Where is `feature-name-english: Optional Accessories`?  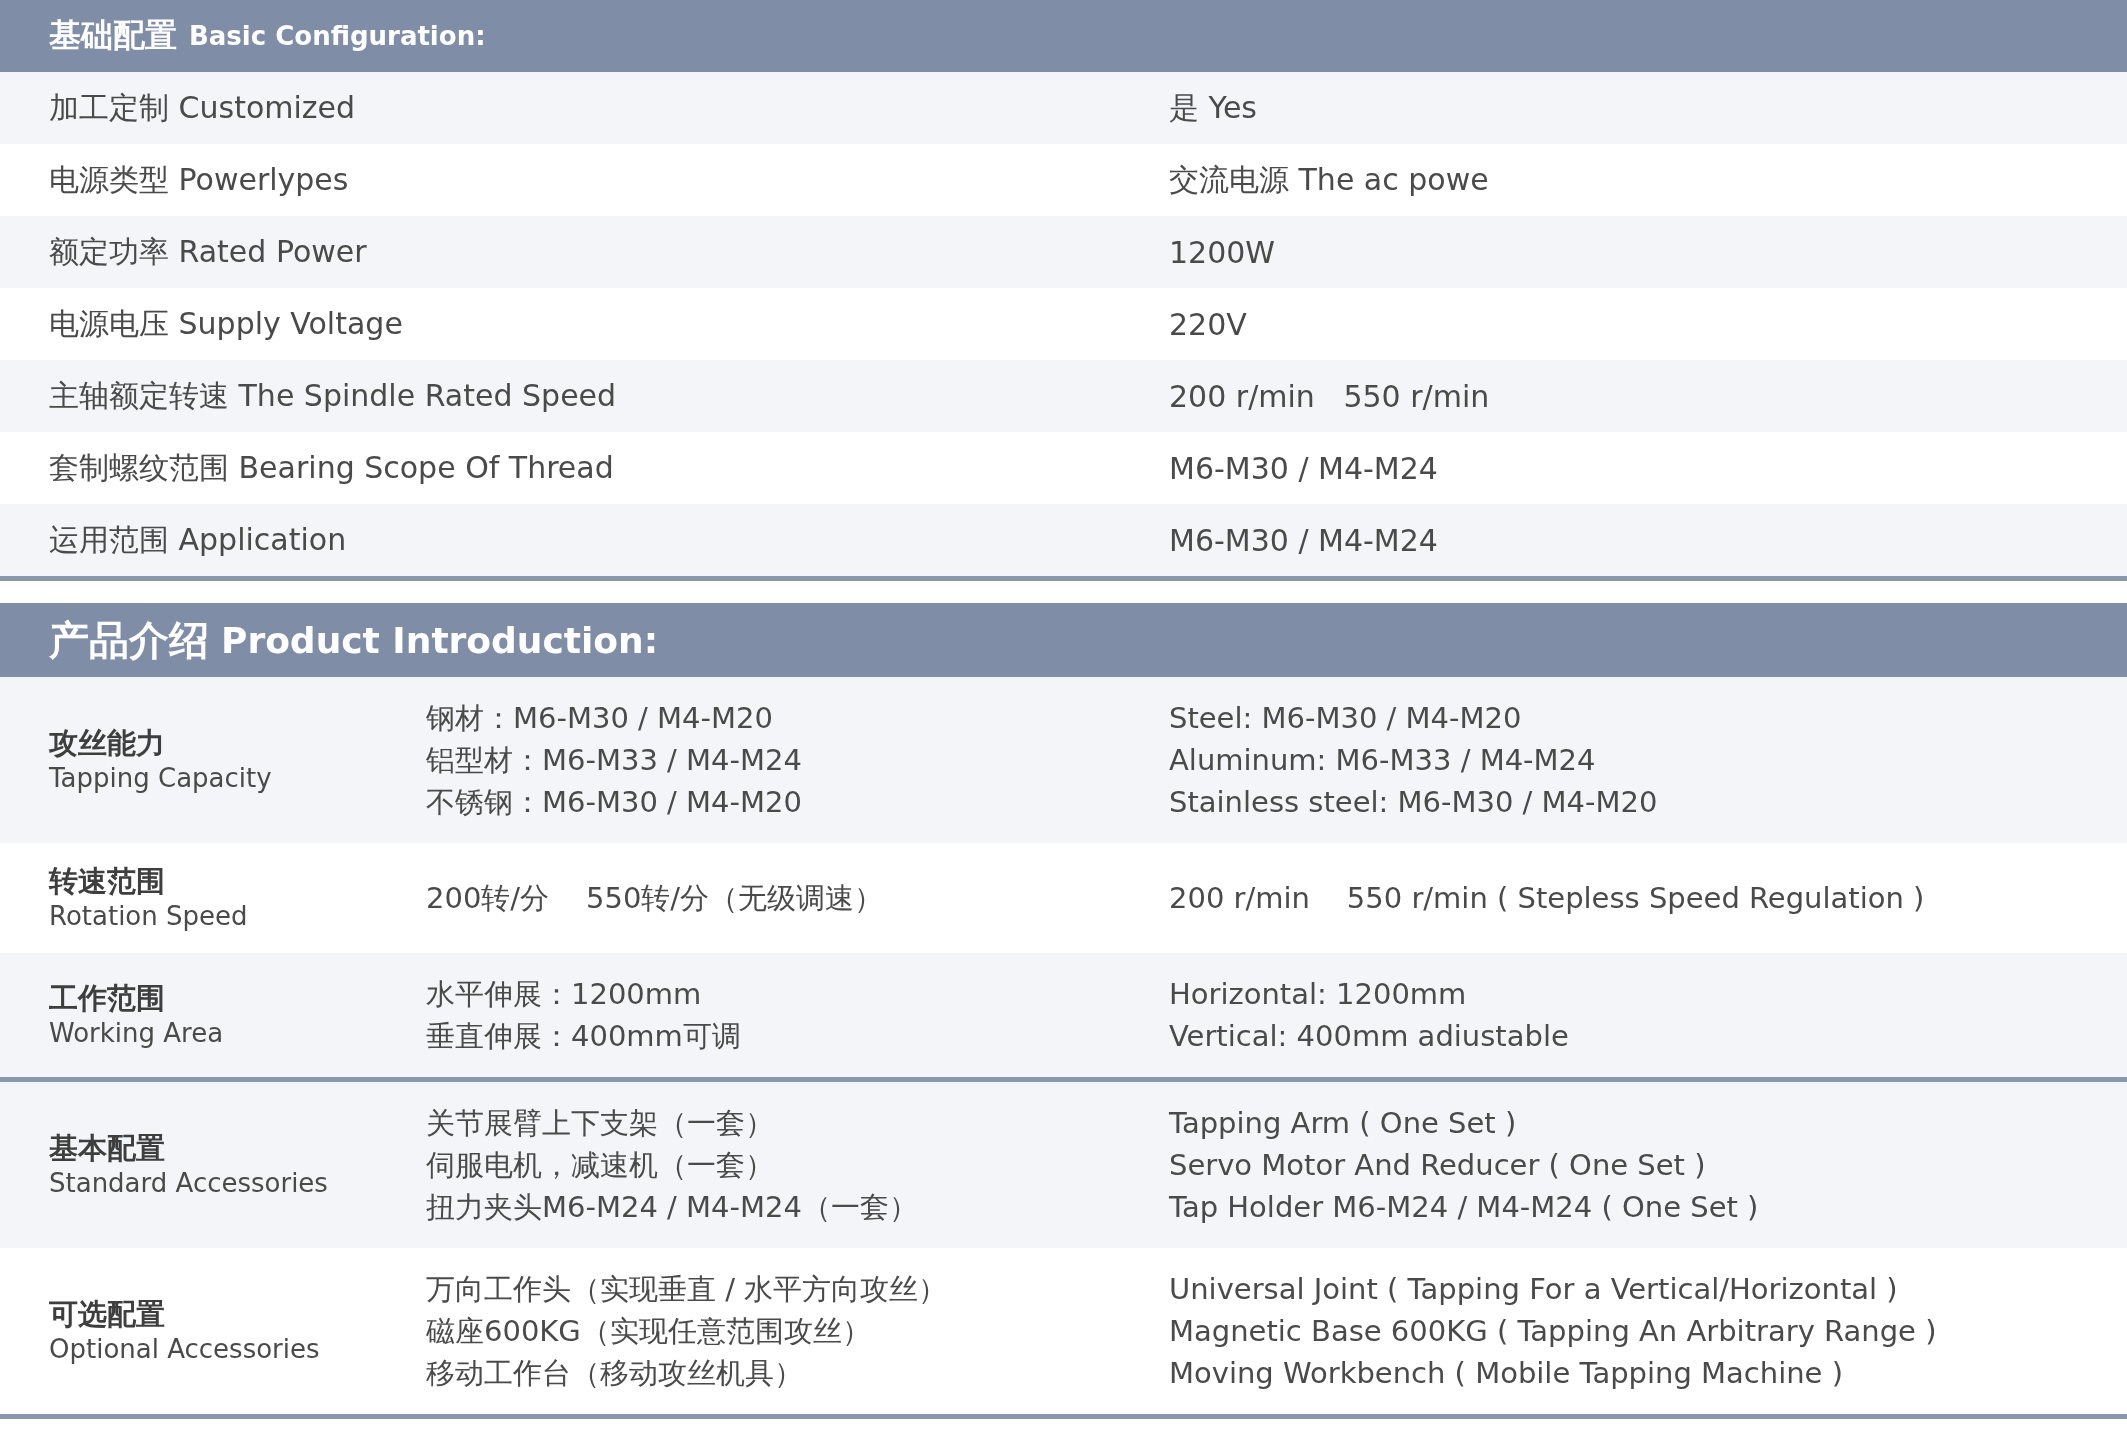 feature-name-english: Optional Accessories is located at coordinates (185, 1349).